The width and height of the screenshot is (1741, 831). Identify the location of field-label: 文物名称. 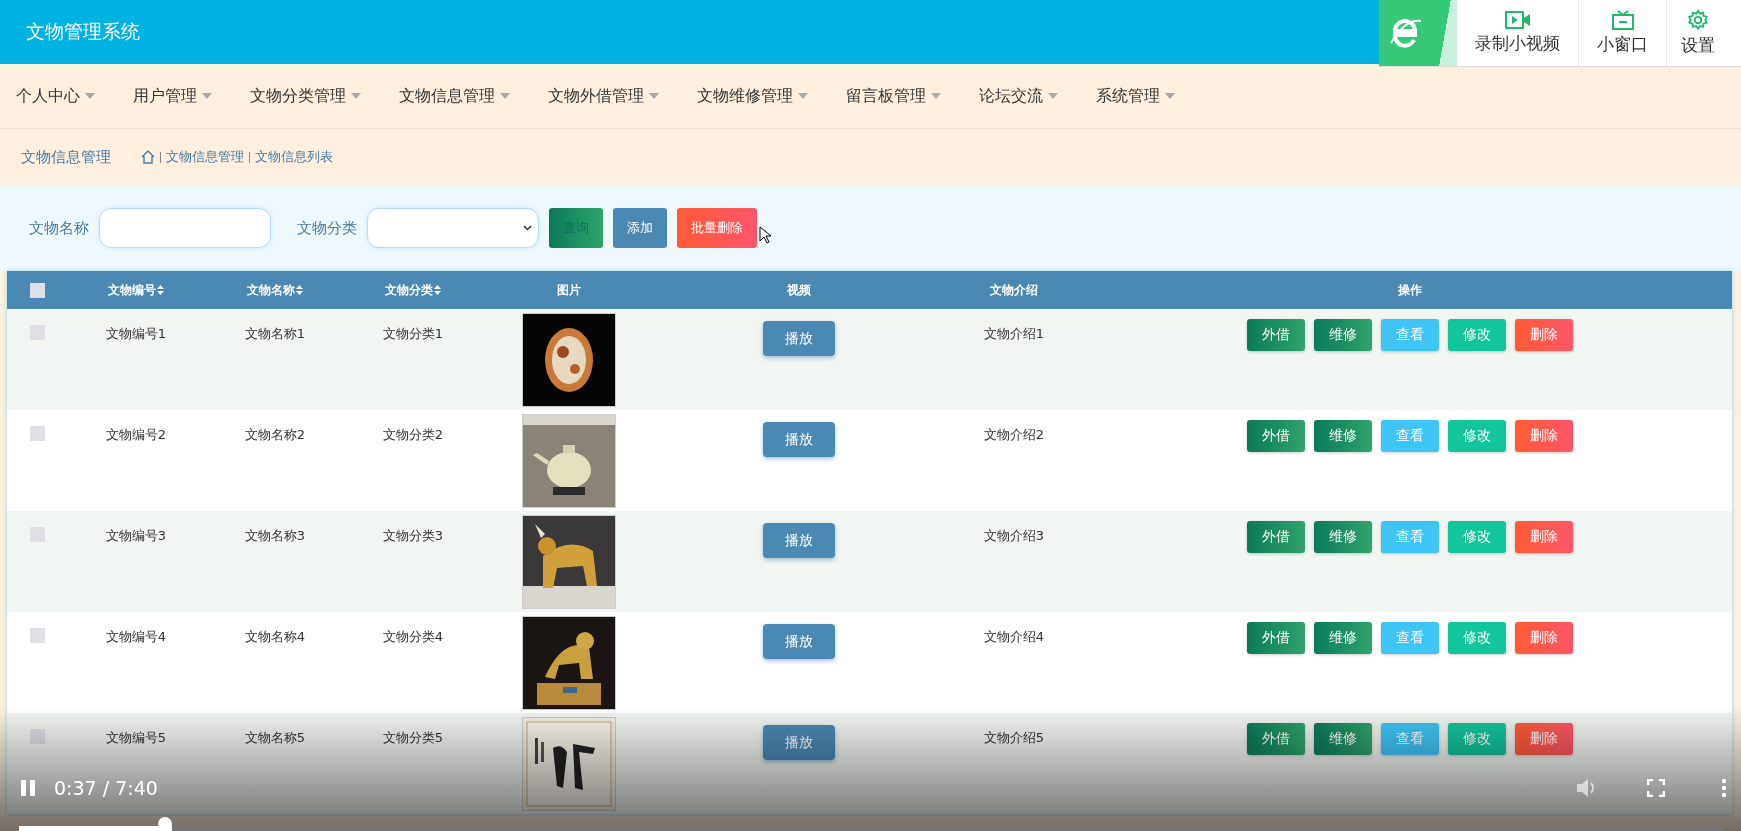
(59, 228).